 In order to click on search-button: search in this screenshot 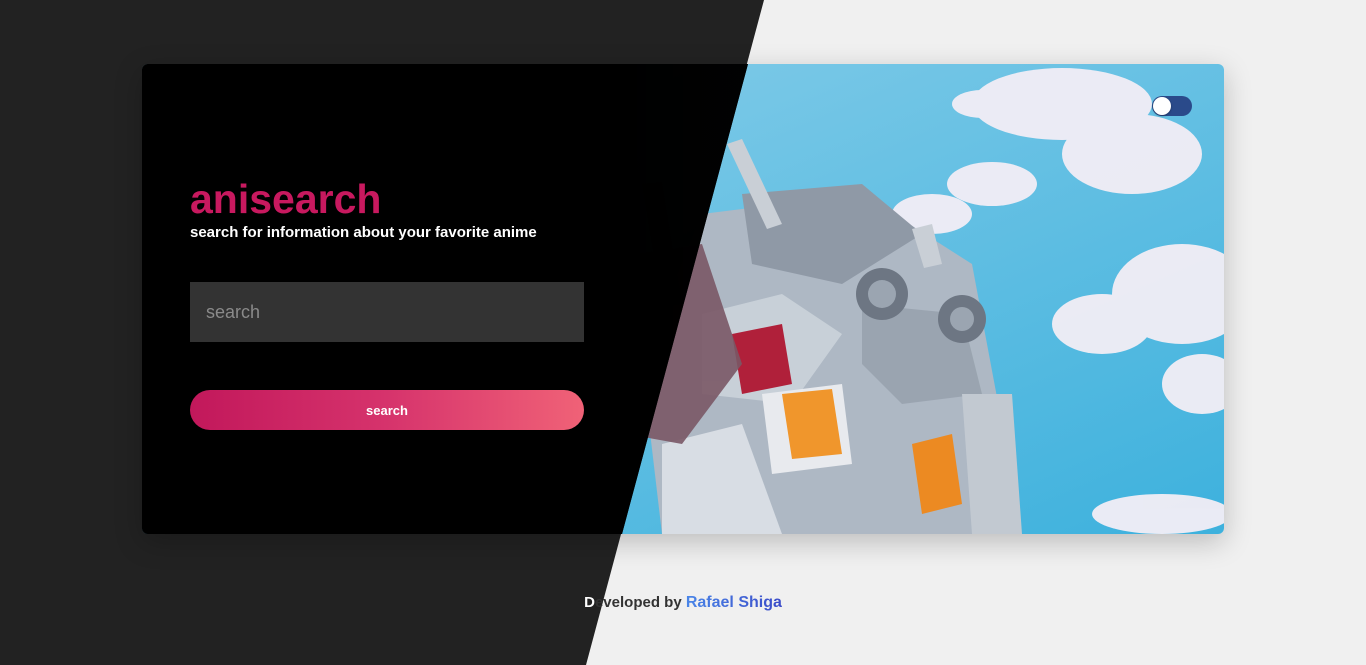, I will do `click(387, 410)`.